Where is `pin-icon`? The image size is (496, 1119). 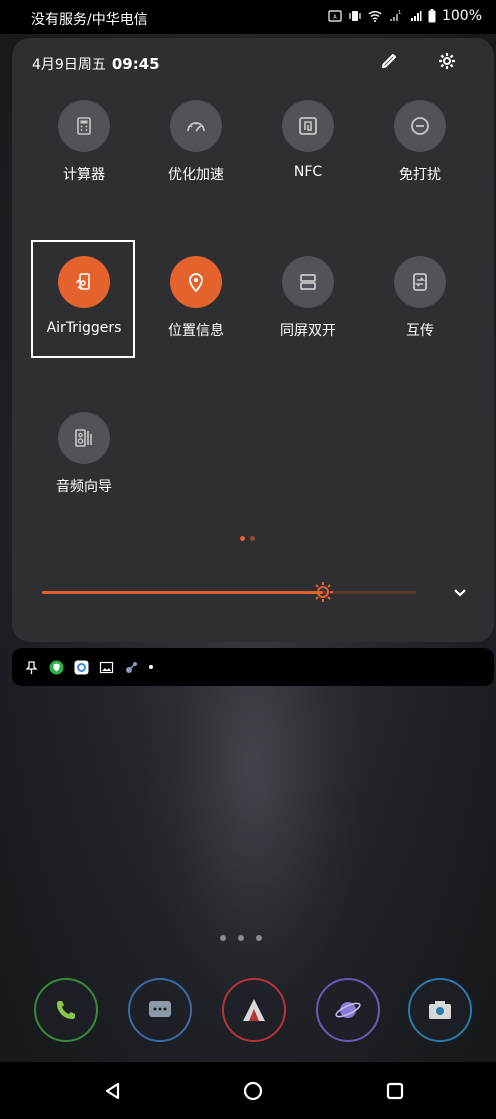 pin-icon is located at coordinates (31, 667).